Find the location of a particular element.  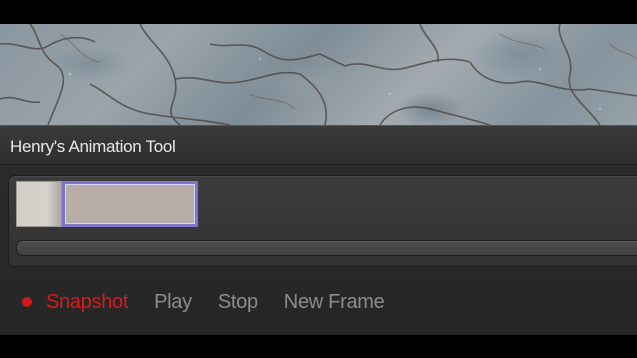

new-frame-button: New Frame is located at coordinates (334, 302).